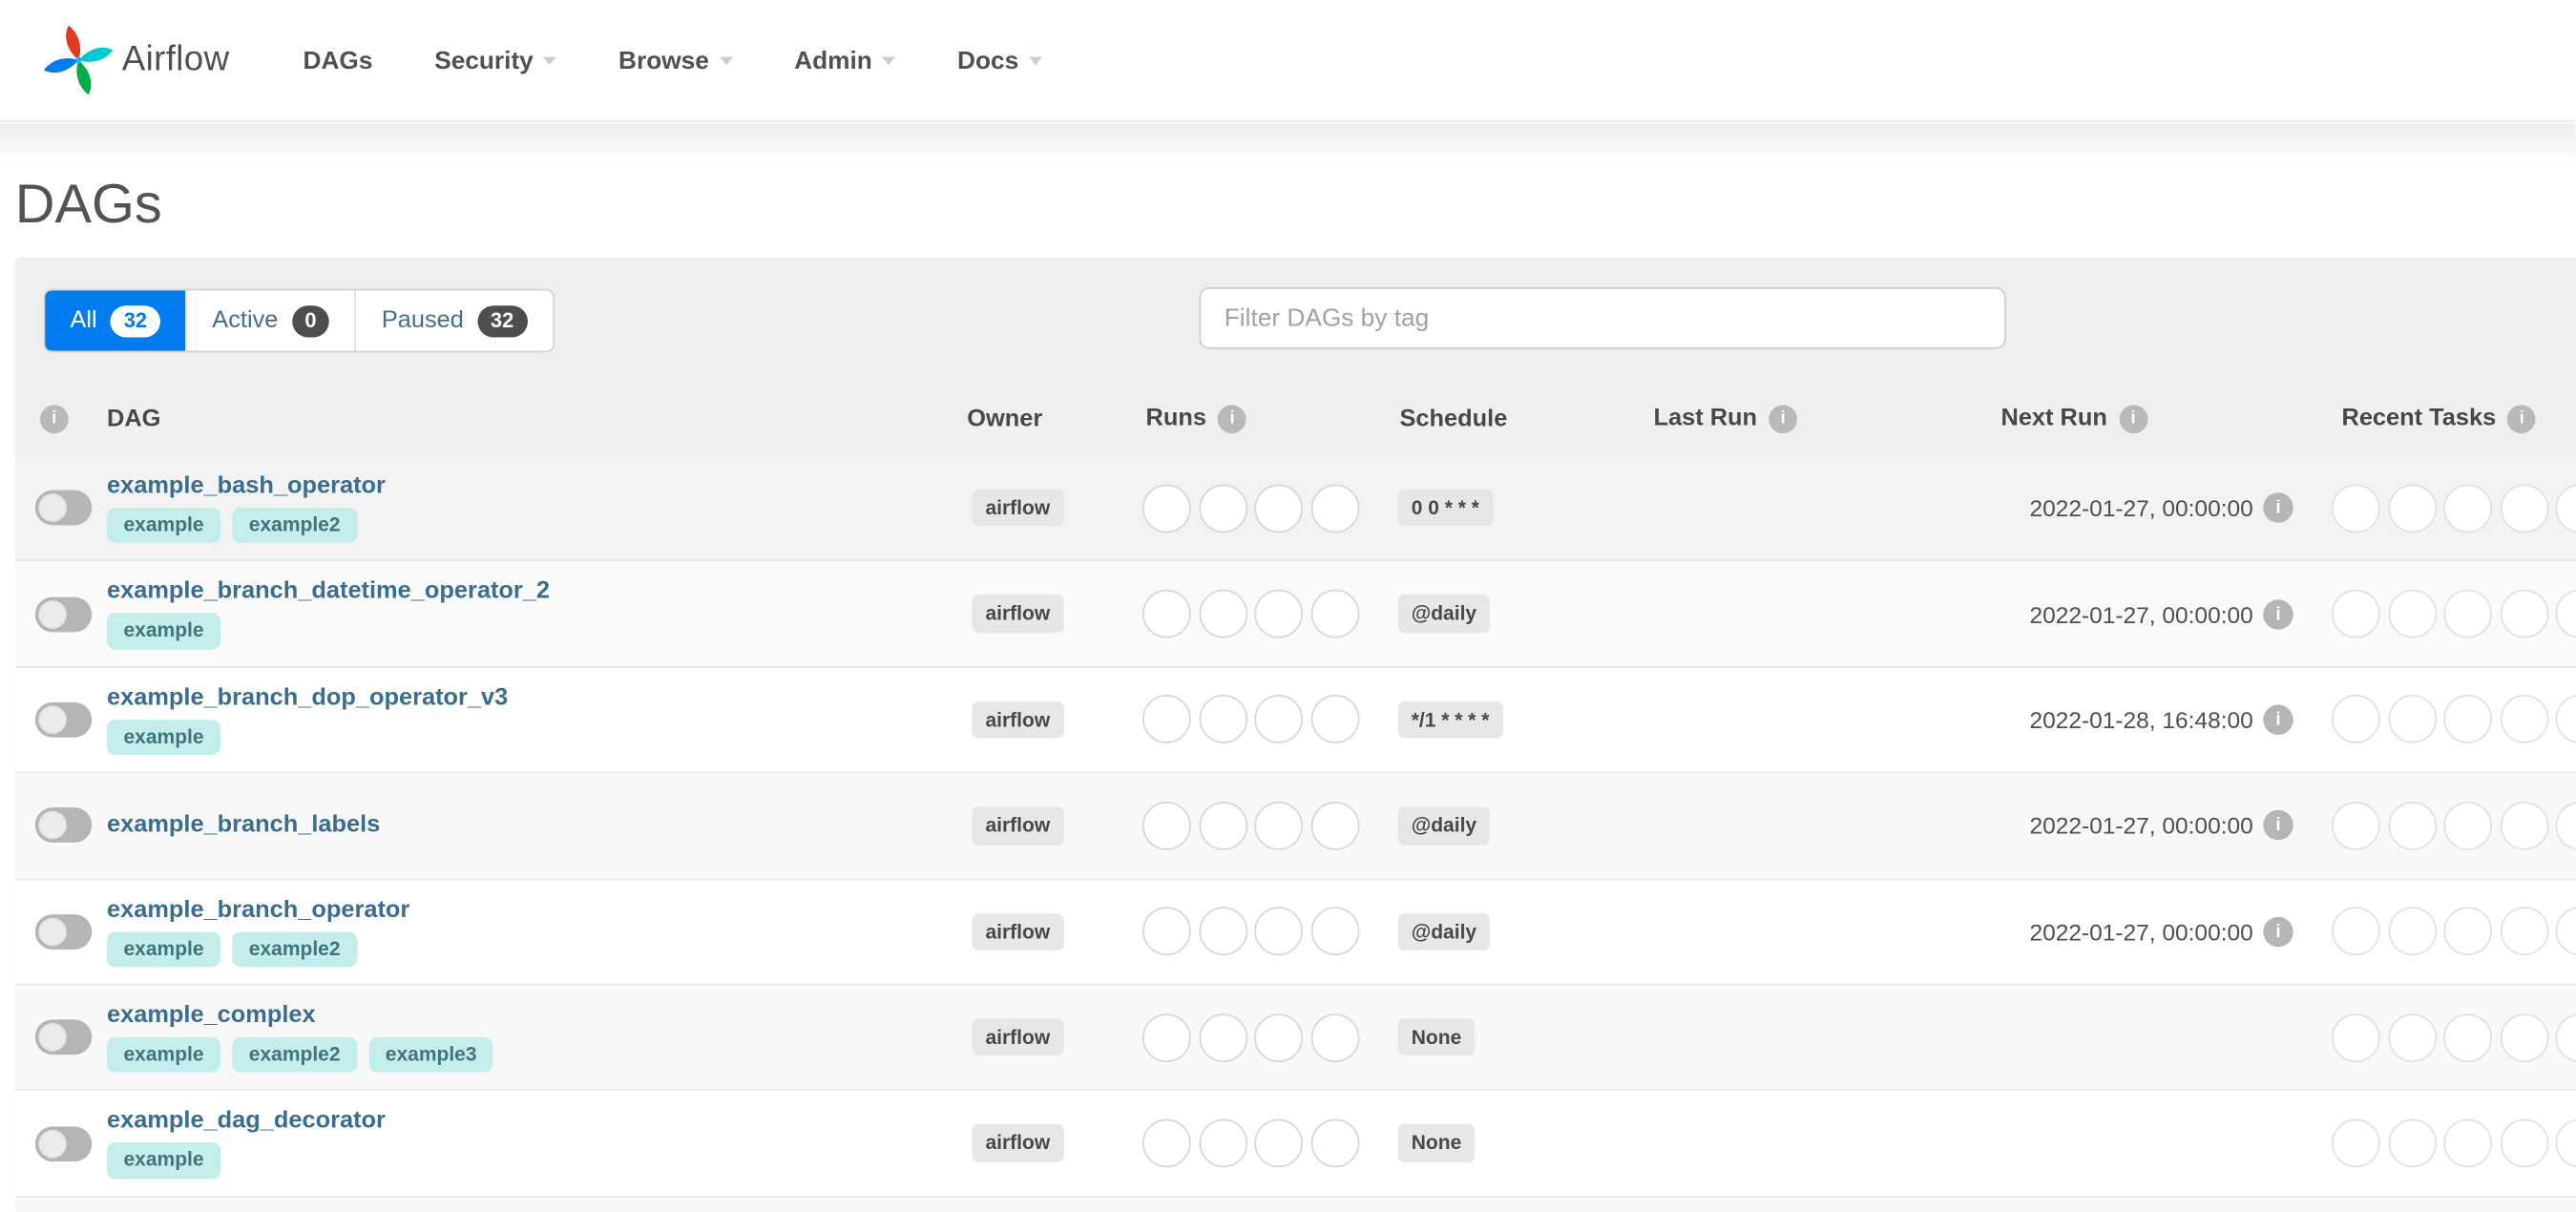  What do you see at coordinates (454, 321) in the screenshot?
I see `tab-paused: Paused 32` at bounding box center [454, 321].